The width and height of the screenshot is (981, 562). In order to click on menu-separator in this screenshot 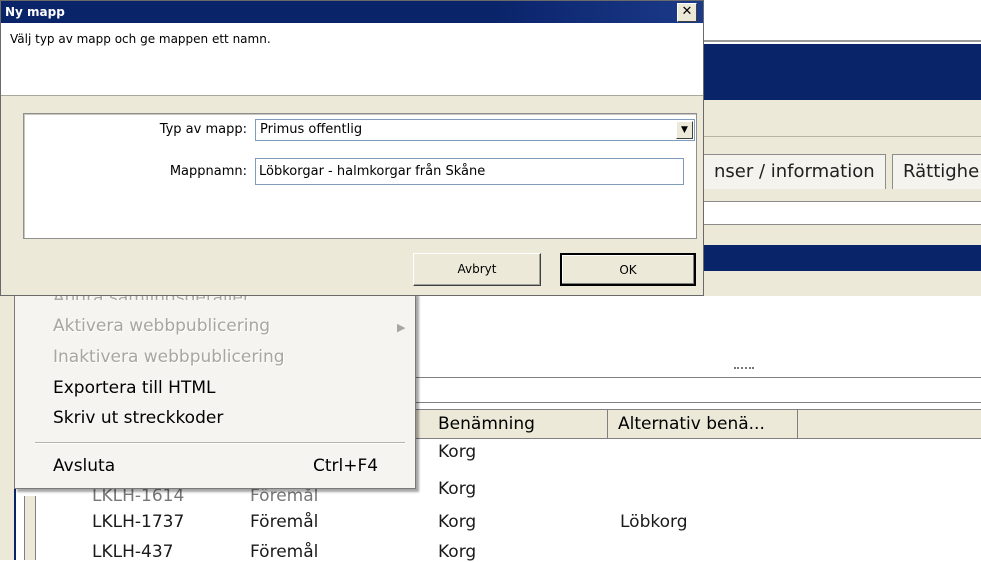, I will do `click(220, 443)`.